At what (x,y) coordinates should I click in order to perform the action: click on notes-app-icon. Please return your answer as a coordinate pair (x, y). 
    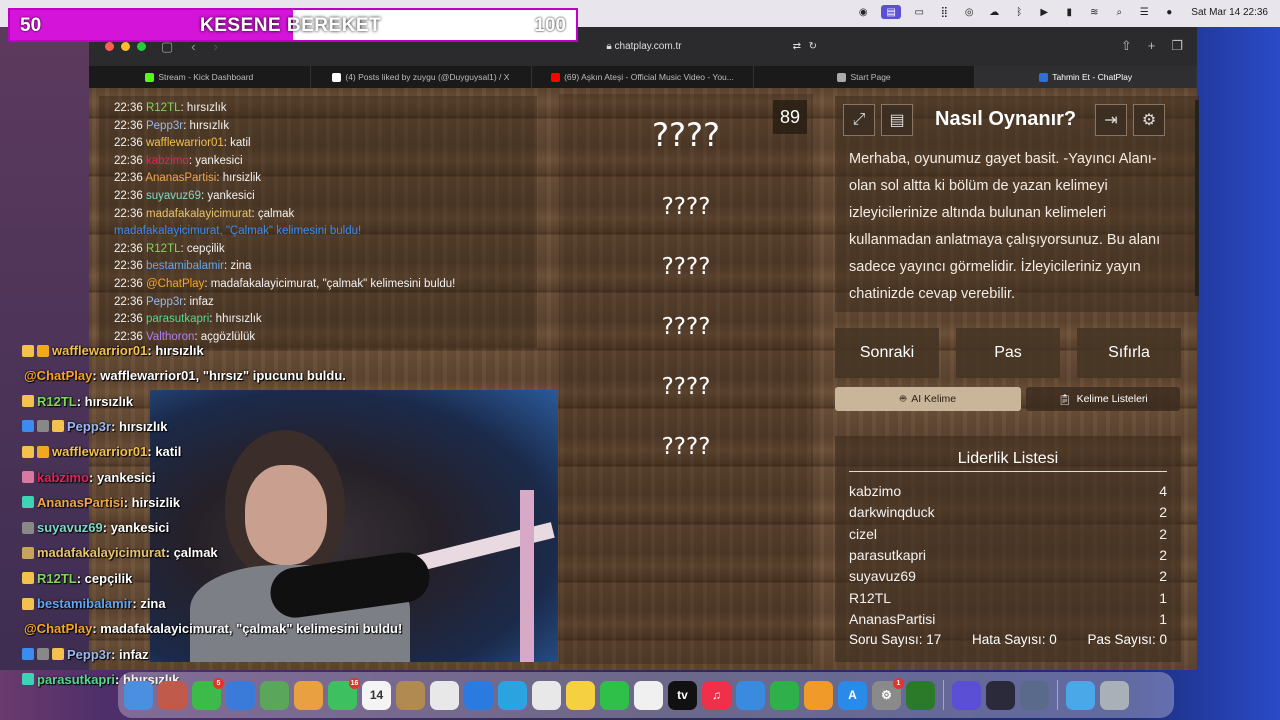
    Looking at the image, I should click on (410, 695).